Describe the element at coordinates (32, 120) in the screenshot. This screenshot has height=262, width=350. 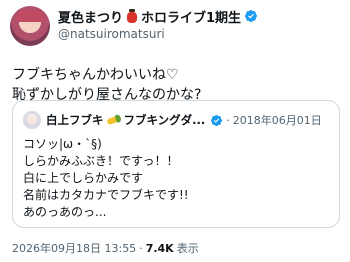
I see `quoted-author-avatar` at that location.